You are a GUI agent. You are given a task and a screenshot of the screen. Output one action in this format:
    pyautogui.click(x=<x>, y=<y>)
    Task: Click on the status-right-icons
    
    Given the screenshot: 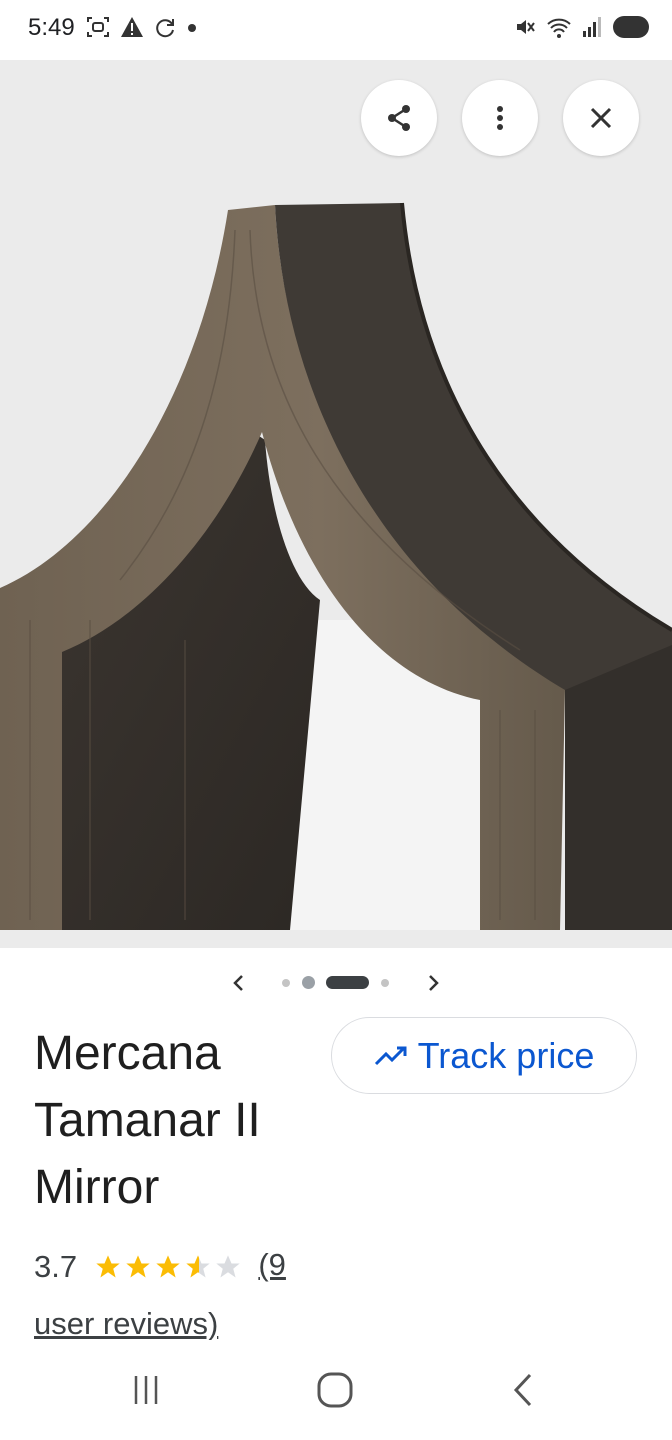 What is the action you would take?
    pyautogui.click(x=583, y=27)
    